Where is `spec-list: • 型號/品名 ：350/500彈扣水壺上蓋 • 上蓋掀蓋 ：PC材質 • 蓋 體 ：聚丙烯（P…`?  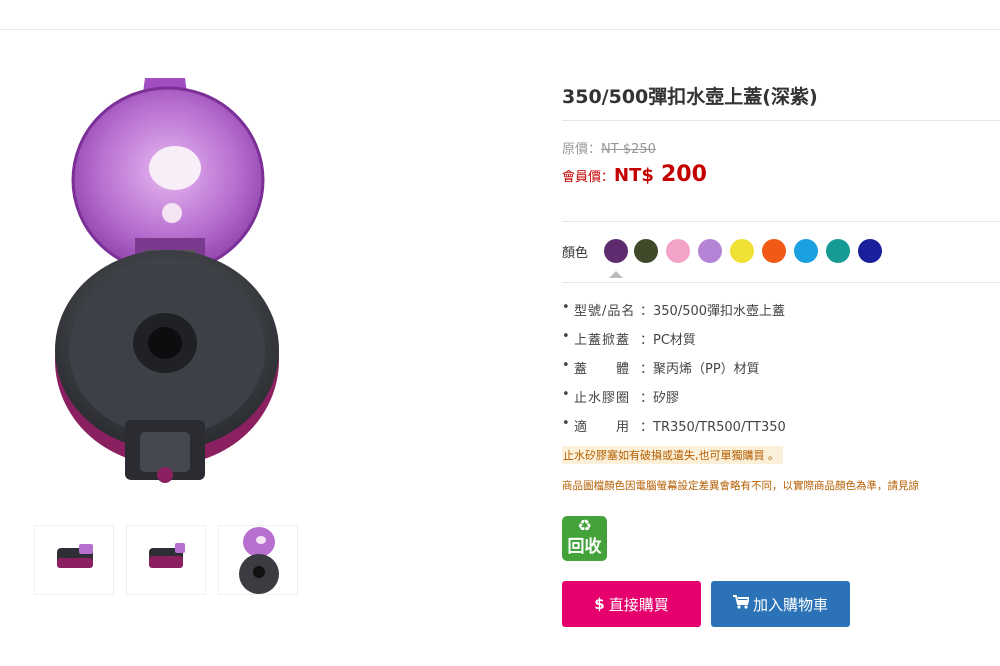 spec-list: • 型號/品名 ：350/500彈扣水壺上蓋 • 上蓋掀蓋 ：PC材質 • 蓋 體 ：聚丙烯（P… is located at coordinates (674, 372).